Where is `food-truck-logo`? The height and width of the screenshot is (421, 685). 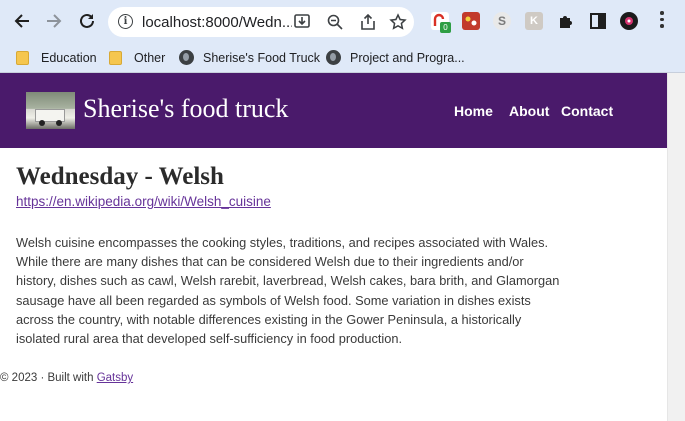 food-truck-logo is located at coordinates (50, 110).